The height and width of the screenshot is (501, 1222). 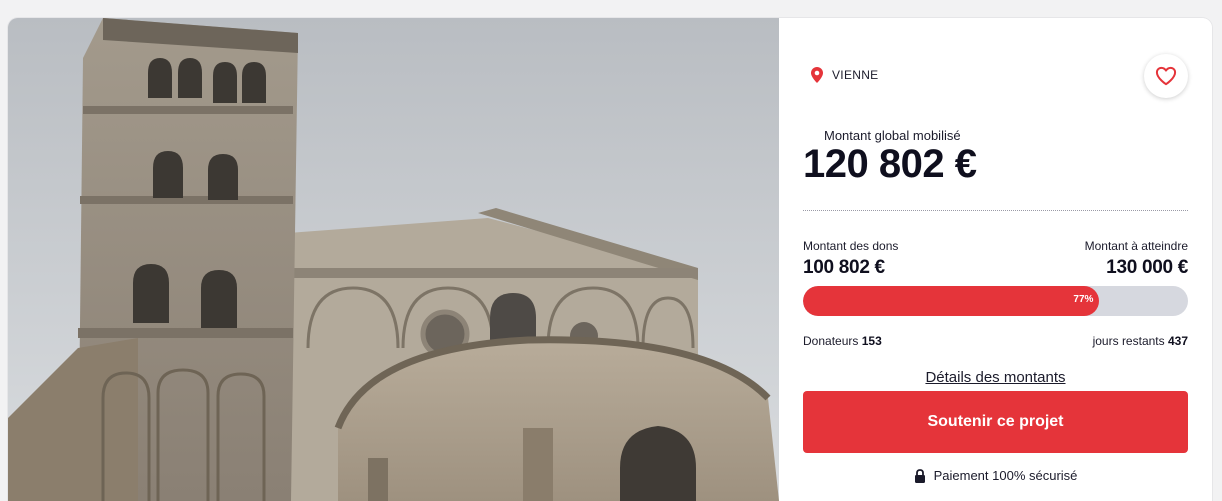 What do you see at coordinates (1083, 299) in the screenshot?
I see `funding-progress-percent: 77%` at bounding box center [1083, 299].